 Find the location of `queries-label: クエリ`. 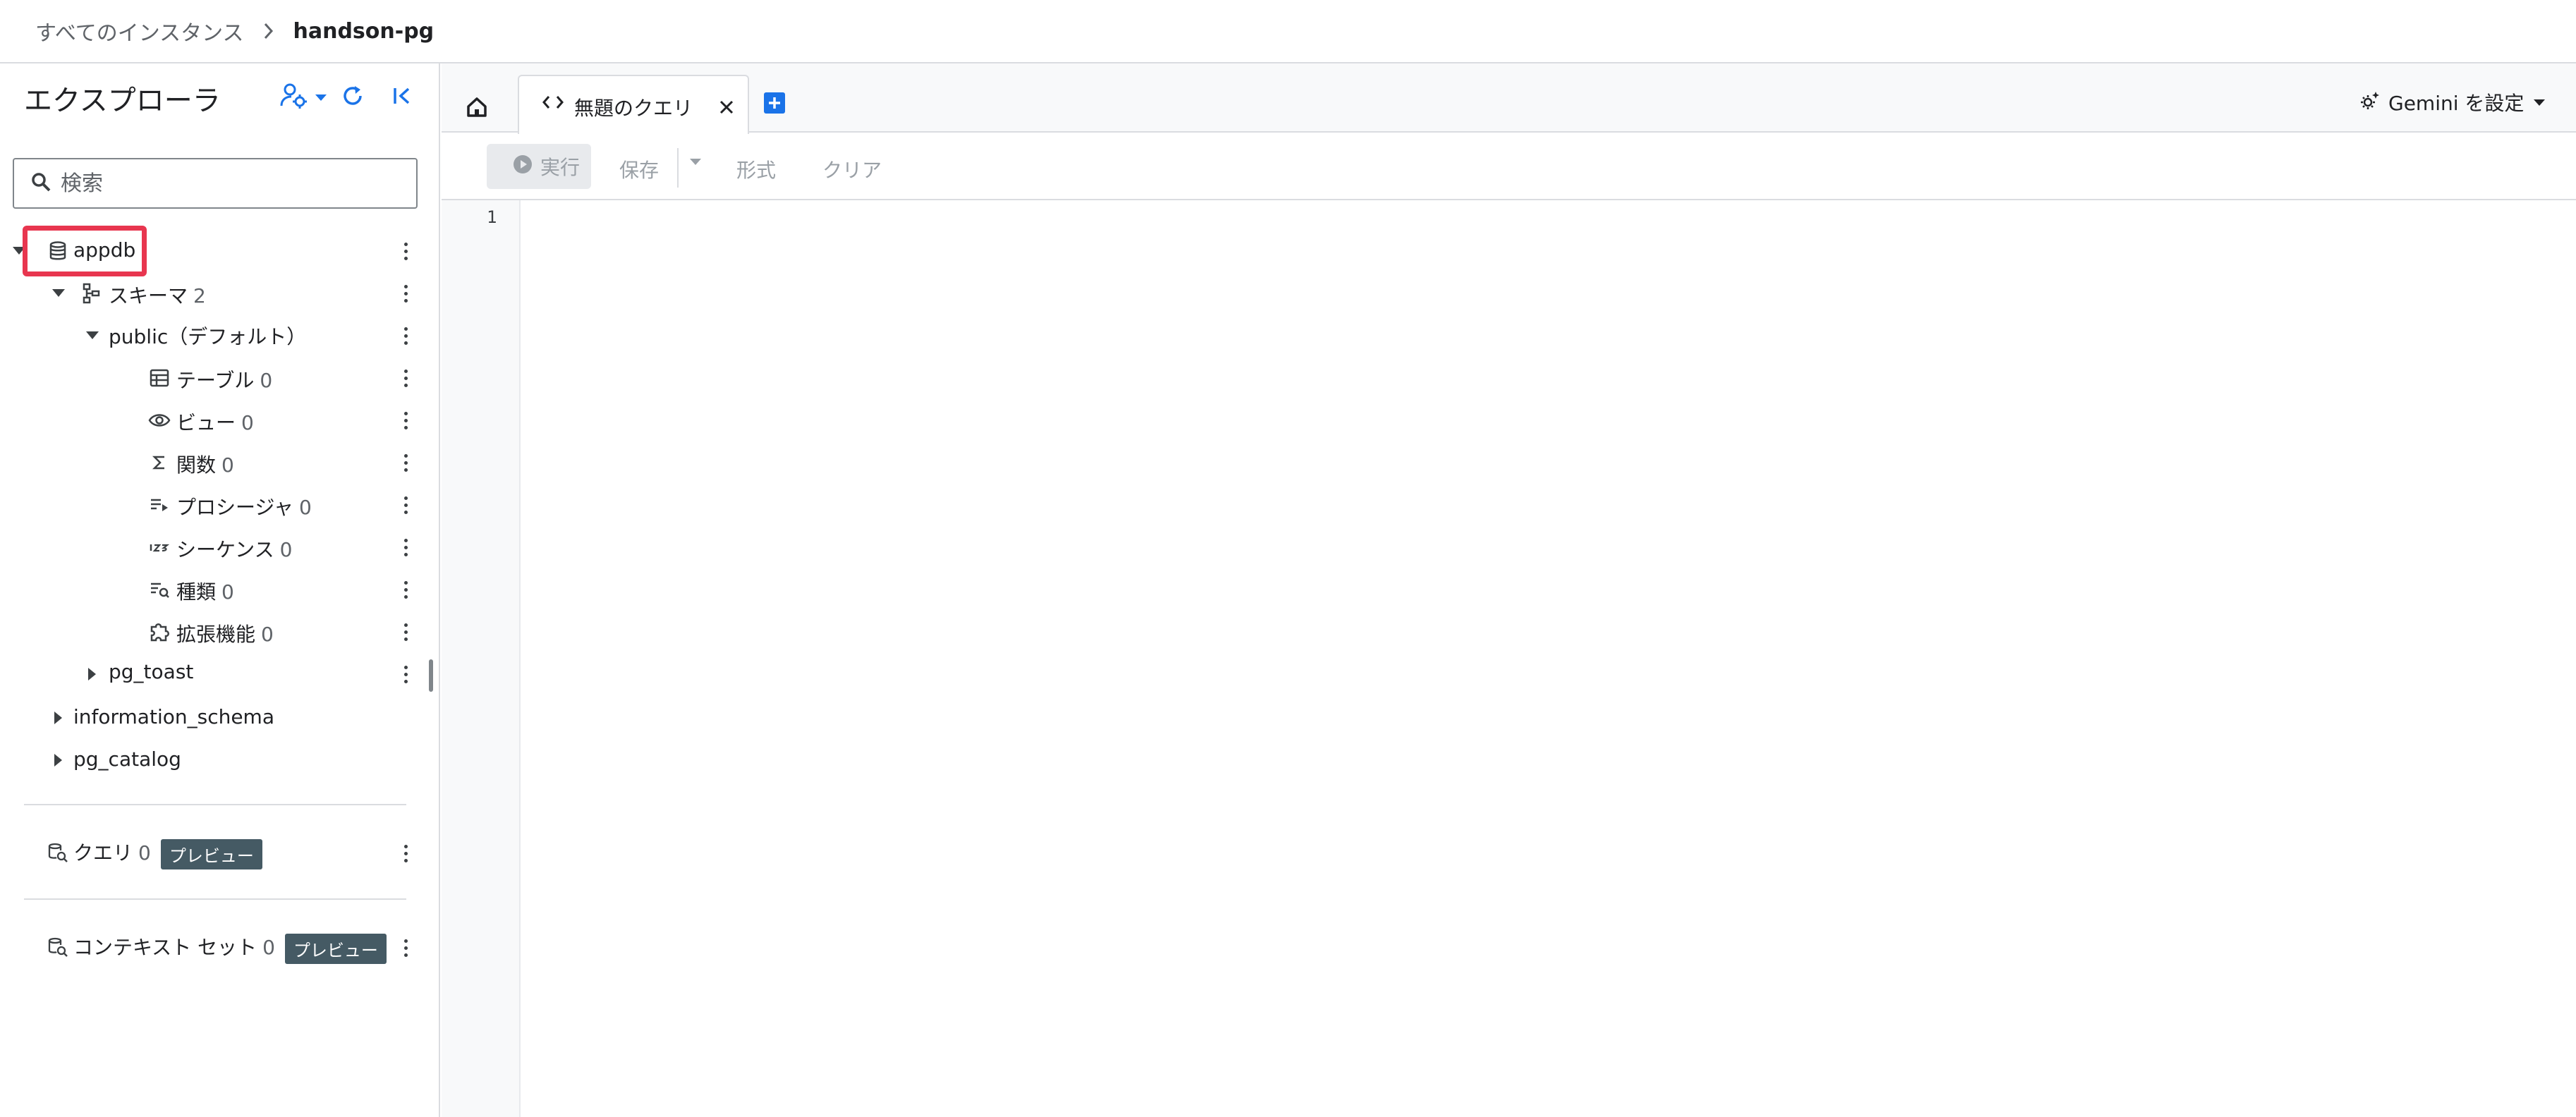

queries-label: クエリ is located at coordinates (103, 853).